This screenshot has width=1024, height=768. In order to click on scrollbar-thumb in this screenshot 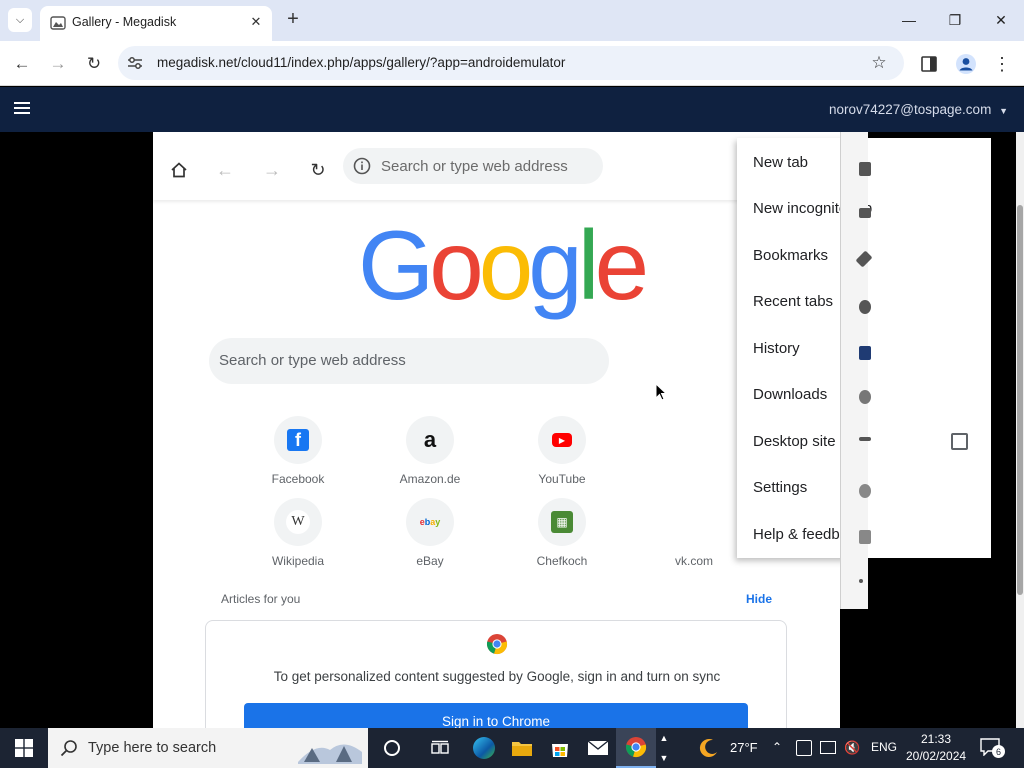, I will do `click(1020, 400)`.